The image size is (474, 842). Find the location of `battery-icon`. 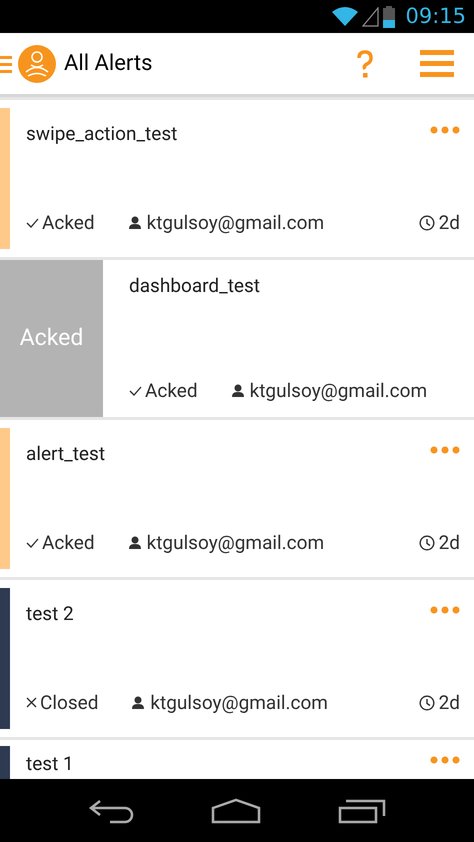

battery-icon is located at coordinates (389, 17).